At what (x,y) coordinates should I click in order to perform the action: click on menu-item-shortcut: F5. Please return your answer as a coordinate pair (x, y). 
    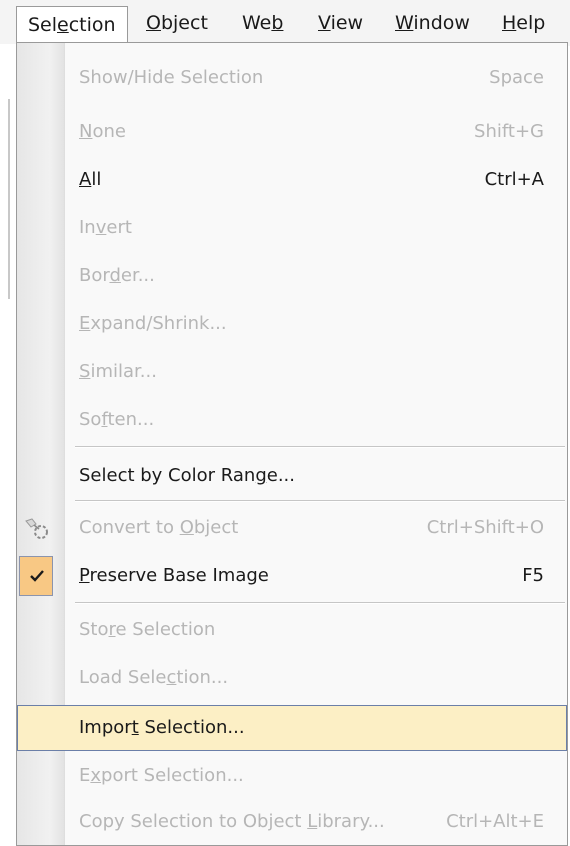
    Looking at the image, I should click on (533, 575).